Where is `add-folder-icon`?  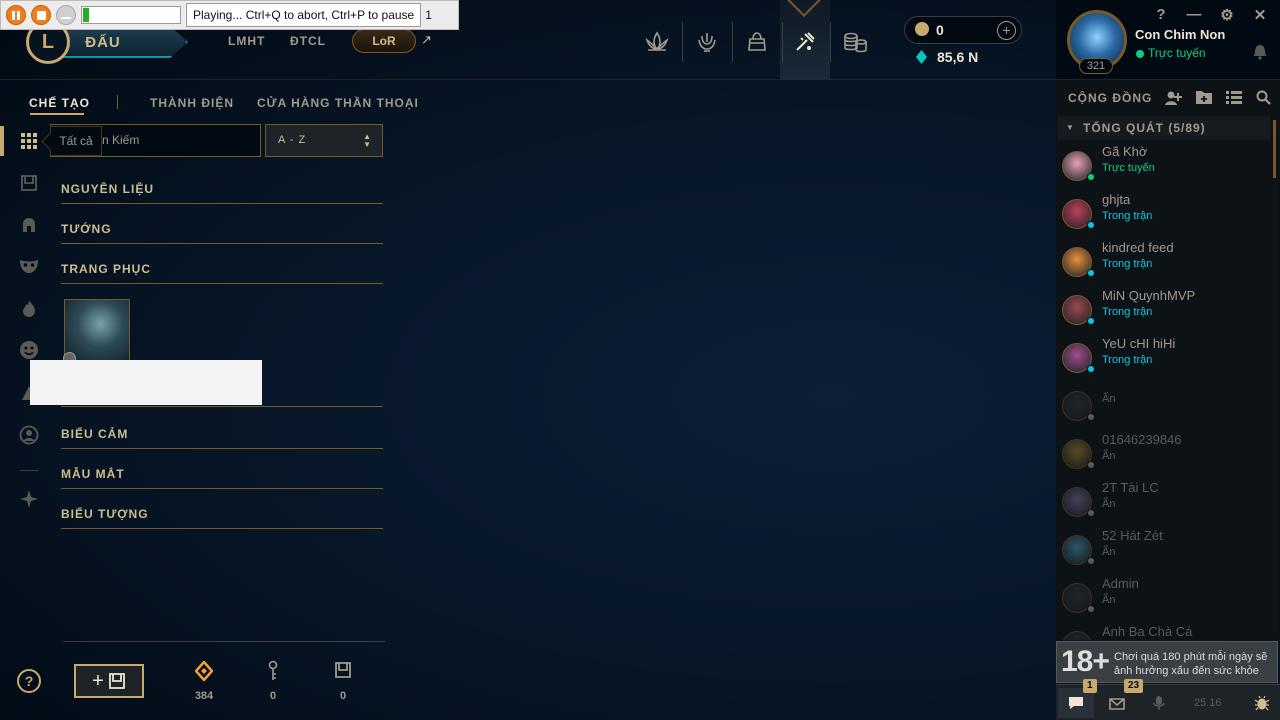 add-folder-icon is located at coordinates (1204, 99).